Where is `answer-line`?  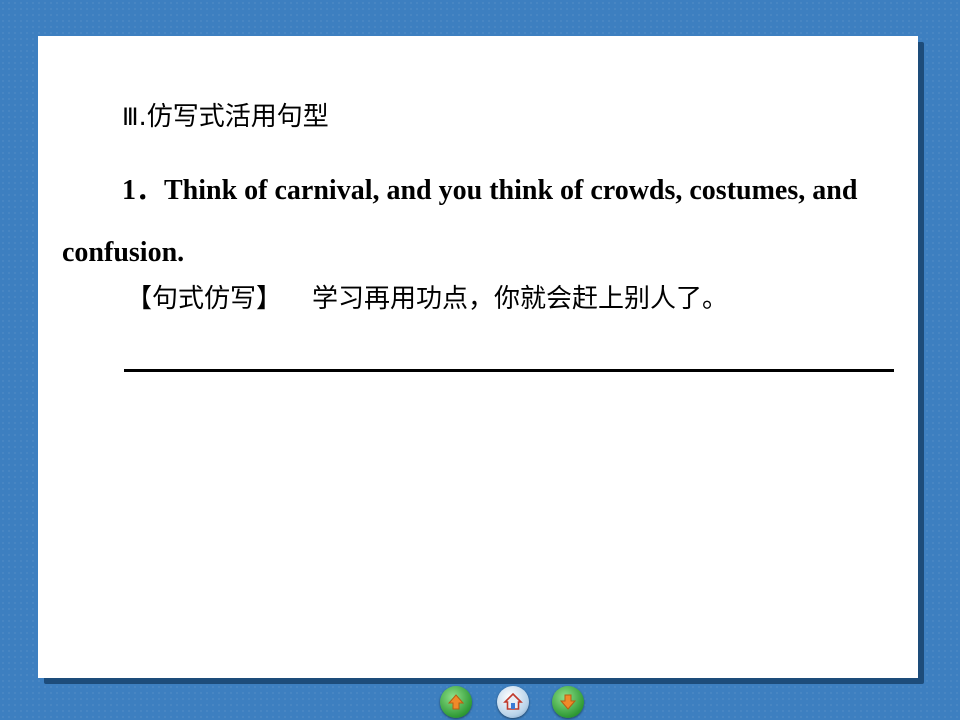 answer-line is located at coordinates (509, 370).